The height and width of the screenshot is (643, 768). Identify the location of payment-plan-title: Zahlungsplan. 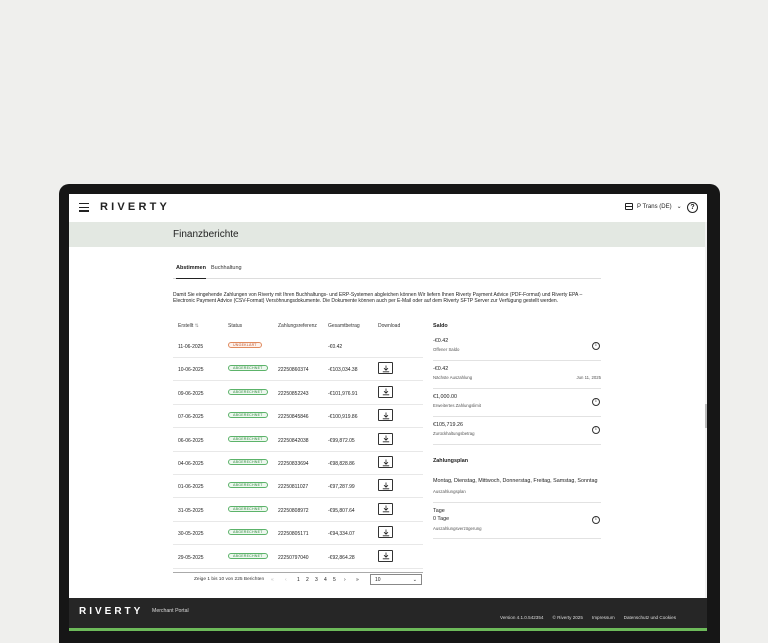
(451, 461).